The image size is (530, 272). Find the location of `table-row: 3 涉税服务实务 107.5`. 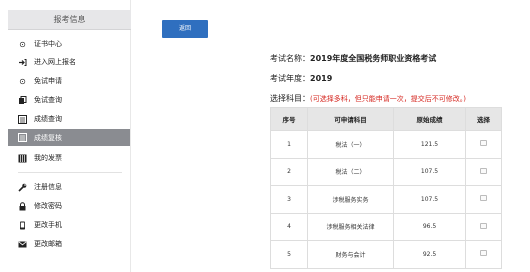

table-row: 3 涉税服务实务 107.5 is located at coordinates (386, 199).